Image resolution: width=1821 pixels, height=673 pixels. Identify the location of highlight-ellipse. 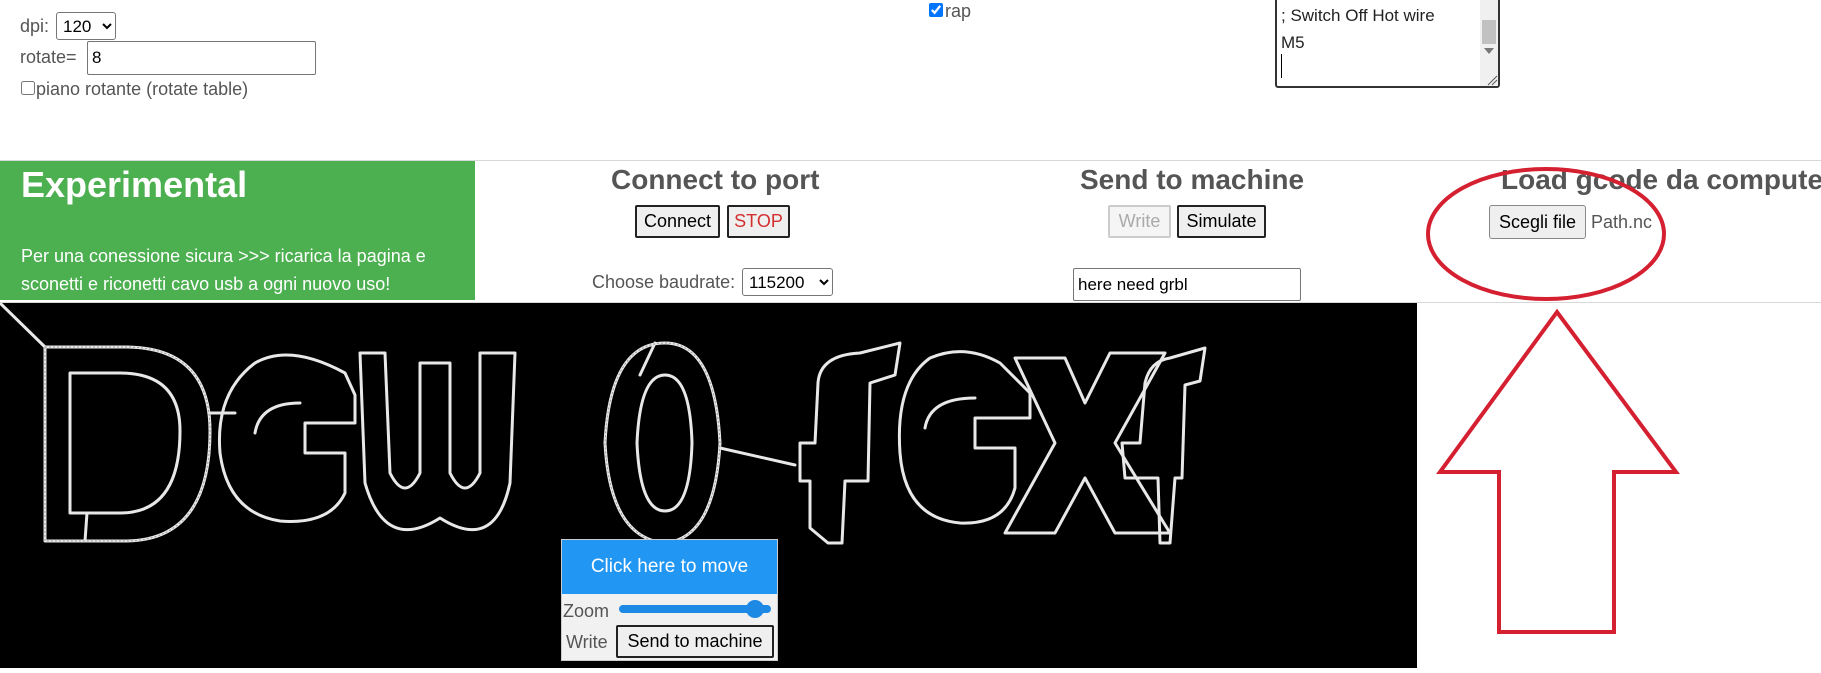
(1546, 234).